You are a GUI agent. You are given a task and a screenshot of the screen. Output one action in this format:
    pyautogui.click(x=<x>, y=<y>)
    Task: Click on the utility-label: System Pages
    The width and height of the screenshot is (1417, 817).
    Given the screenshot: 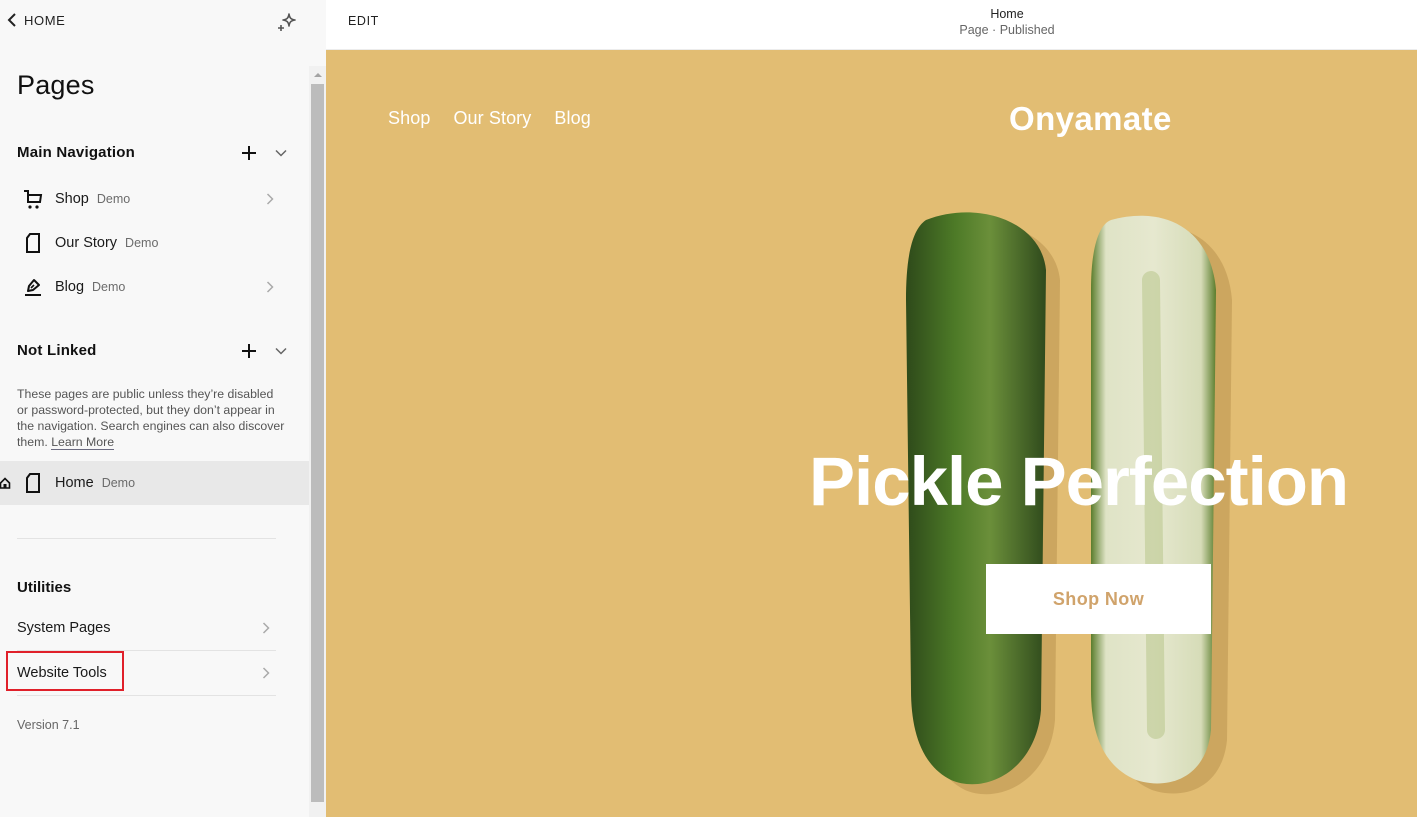 What is the action you would take?
    pyautogui.click(x=64, y=628)
    